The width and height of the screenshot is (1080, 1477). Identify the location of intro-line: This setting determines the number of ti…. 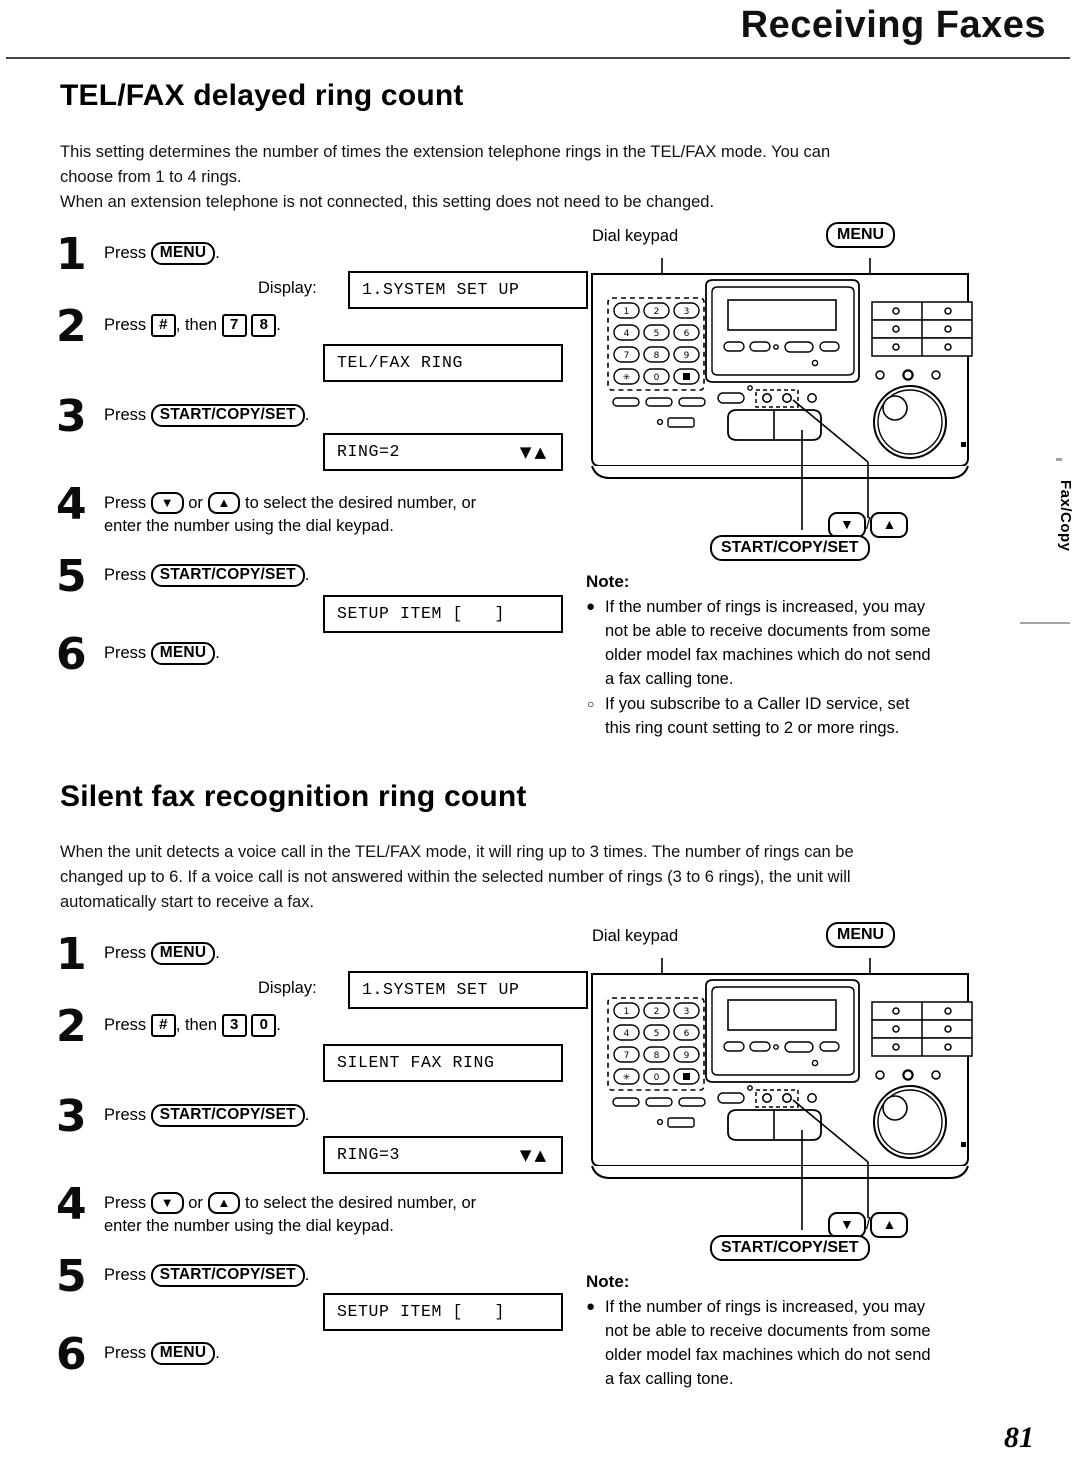
(445, 152).